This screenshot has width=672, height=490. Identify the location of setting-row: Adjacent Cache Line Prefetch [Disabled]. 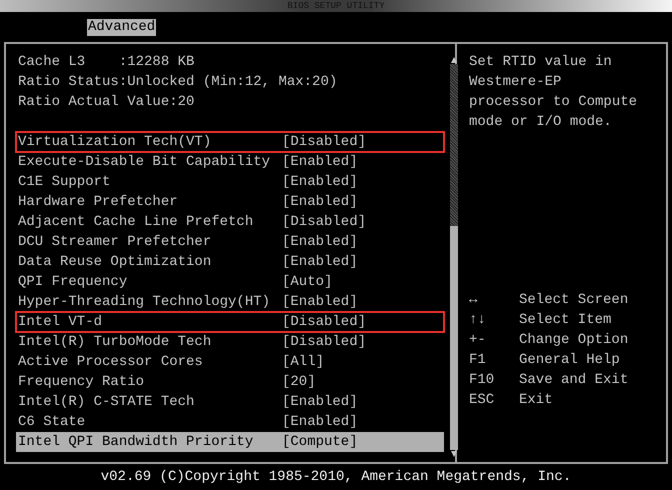
(230, 222).